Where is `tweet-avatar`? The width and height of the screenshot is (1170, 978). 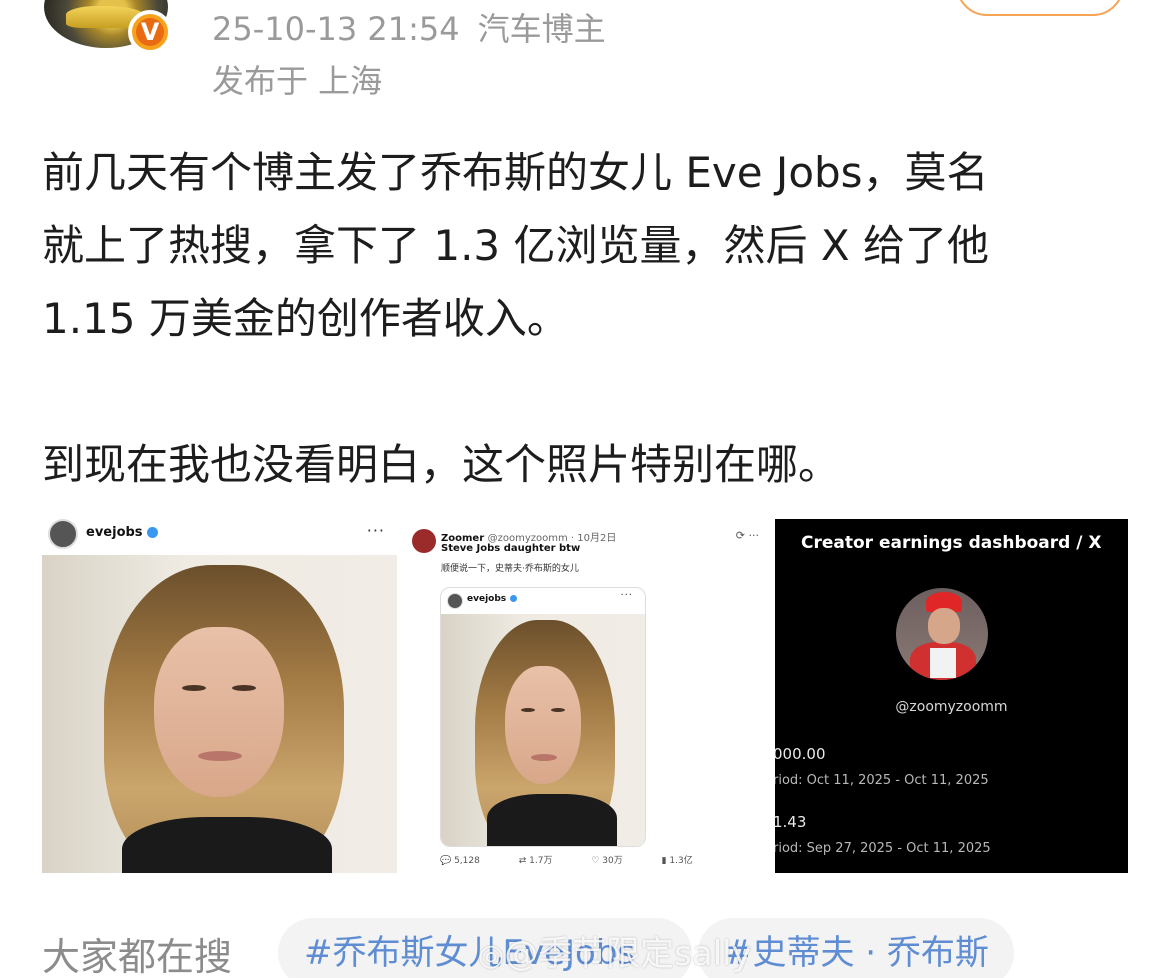 tweet-avatar is located at coordinates (424, 541).